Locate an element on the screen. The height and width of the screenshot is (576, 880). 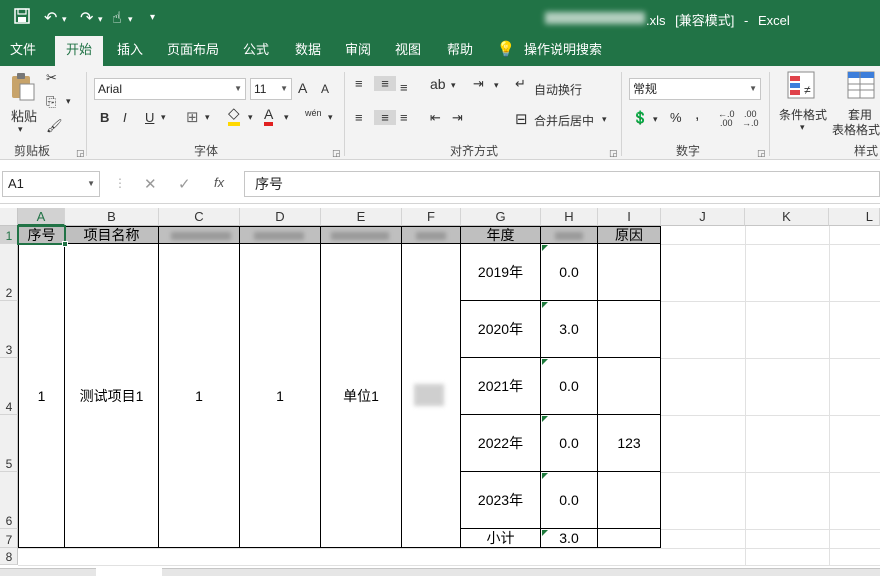
header-cell-index: 序号 is located at coordinates (42, 235).